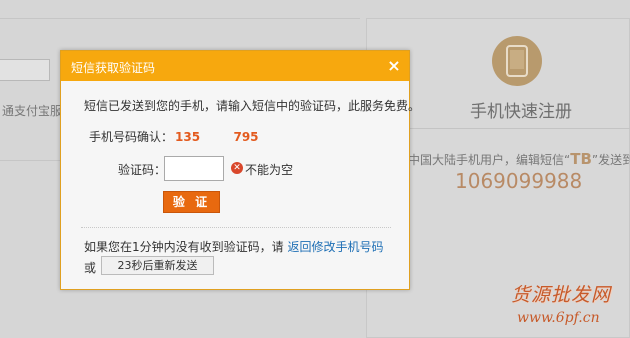 The width and height of the screenshot is (630, 338). What do you see at coordinates (90, 268) in the screenshot?
I see `or-label: 或` at bounding box center [90, 268].